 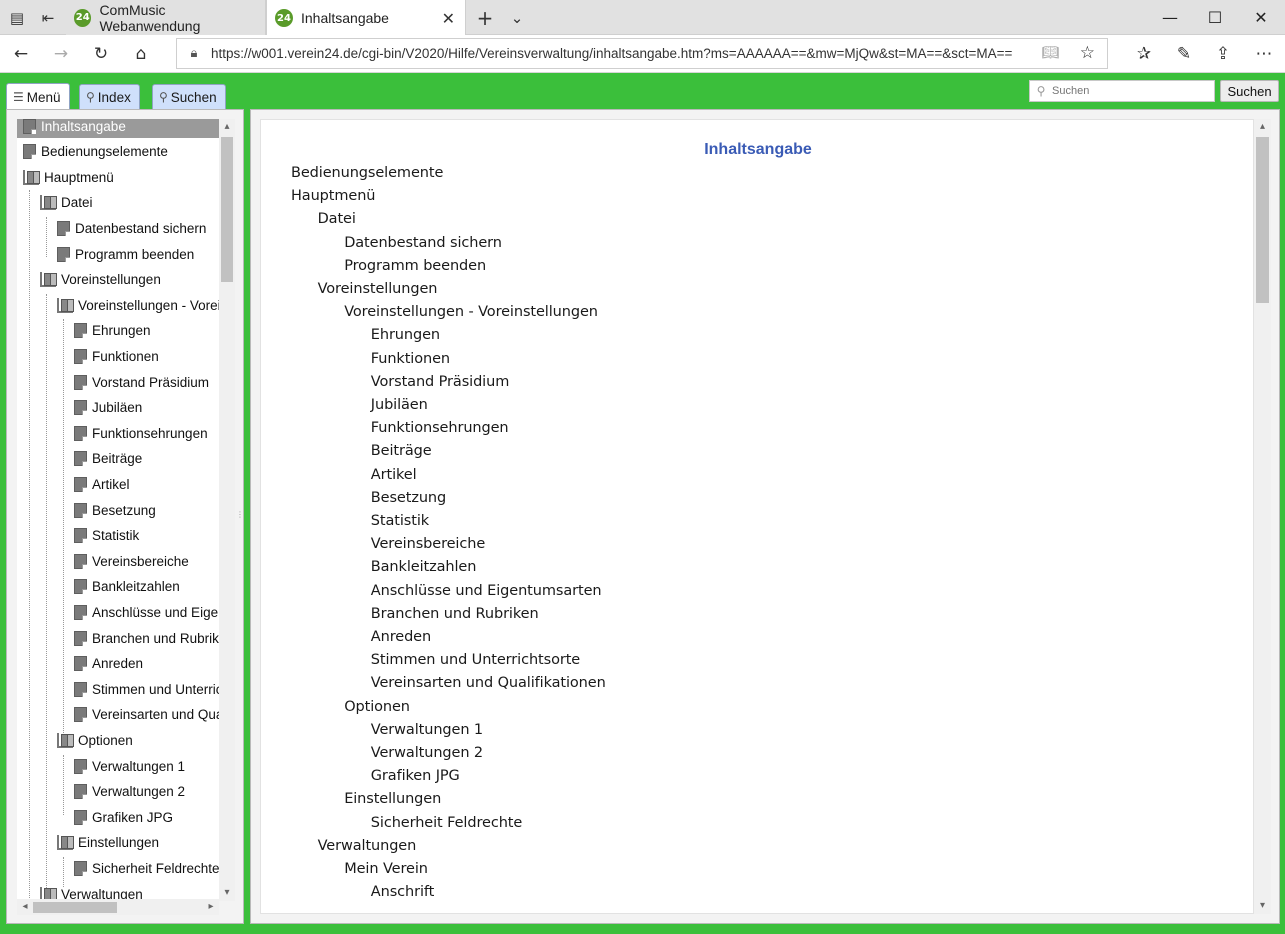 What do you see at coordinates (1170, 17) in the screenshot?
I see `minimize-icon: —` at bounding box center [1170, 17].